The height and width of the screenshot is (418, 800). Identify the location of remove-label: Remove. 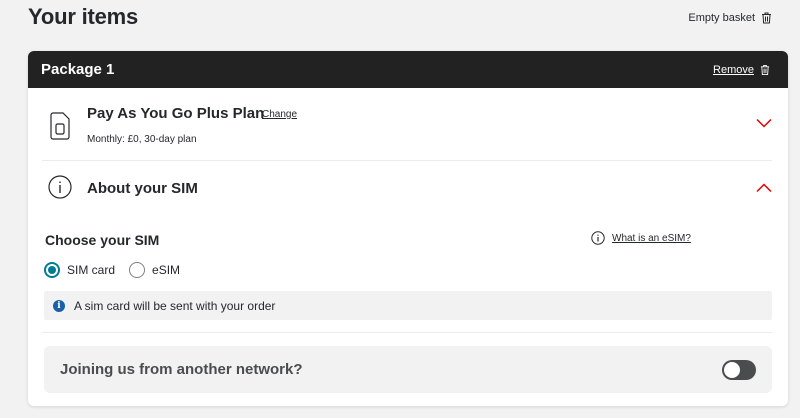
(733, 69).